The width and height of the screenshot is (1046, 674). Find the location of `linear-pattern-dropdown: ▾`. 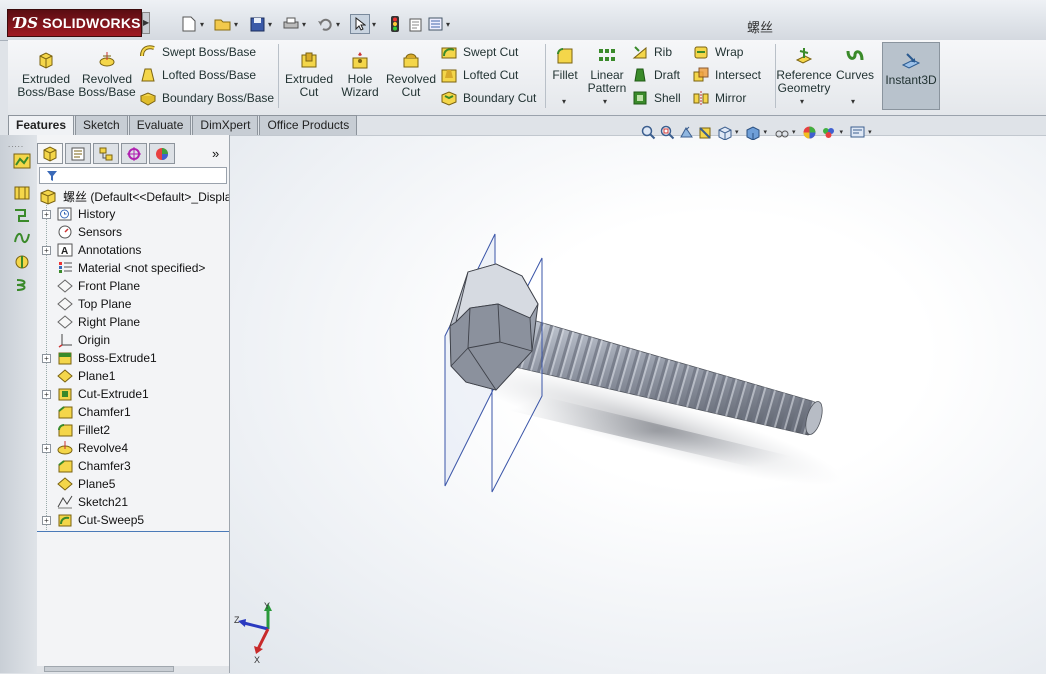

linear-pattern-dropdown: ▾ is located at coordinates (605, 101).